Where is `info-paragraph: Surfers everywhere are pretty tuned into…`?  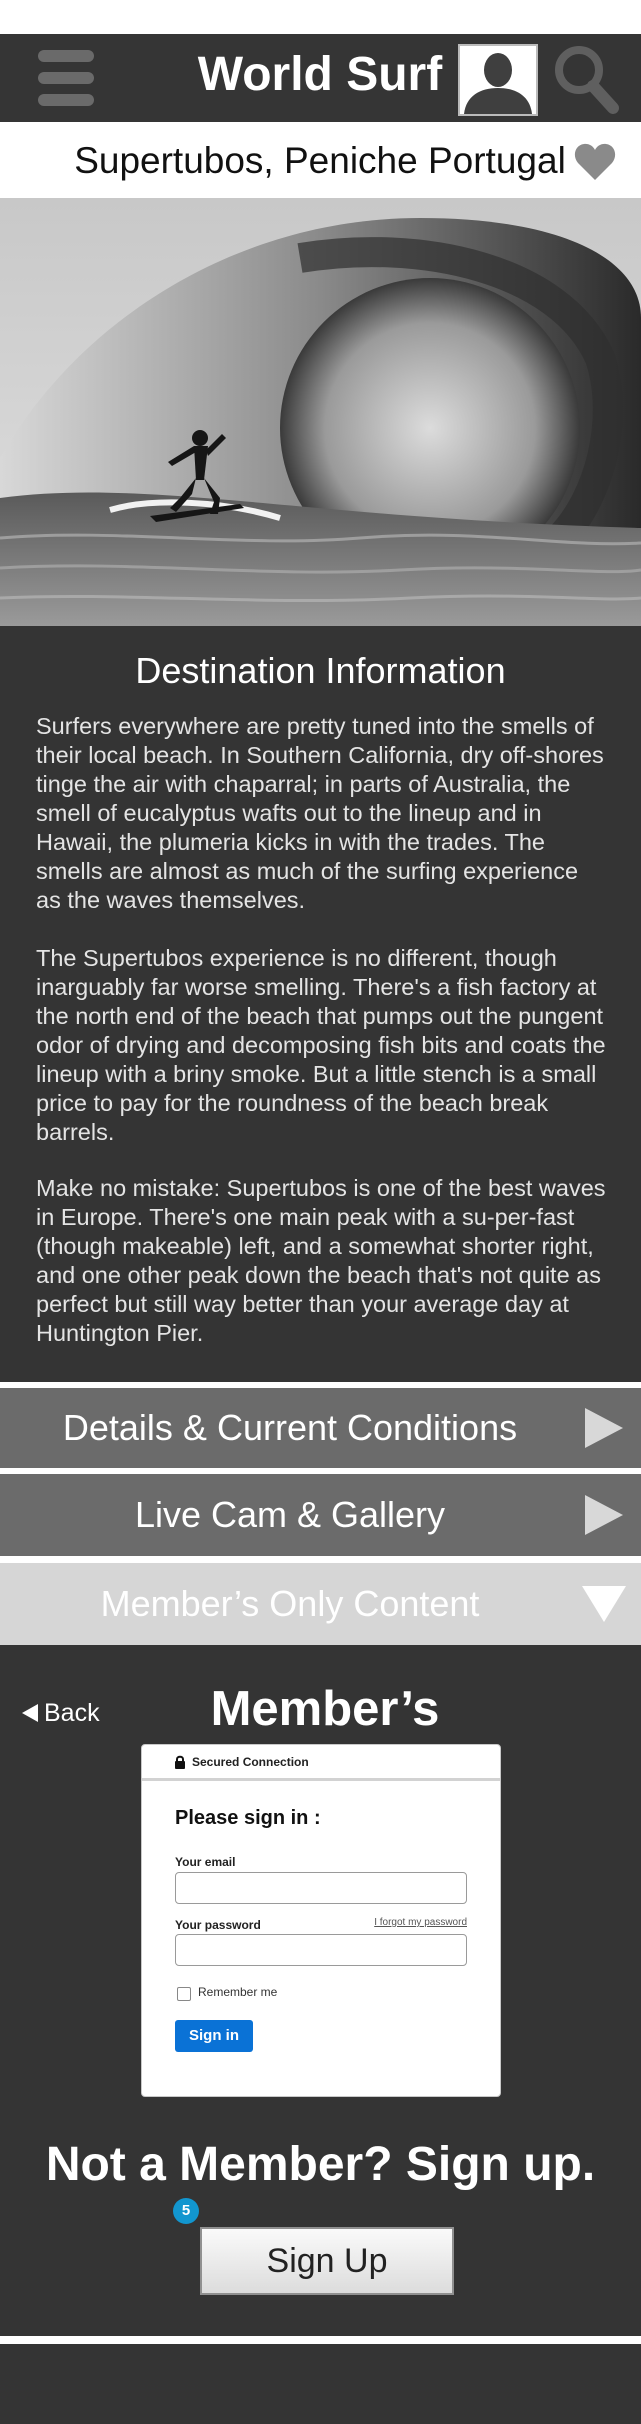
info-paragraph: Surfers everywhere are pretty tuned into… is located at coordinates (320, 813).